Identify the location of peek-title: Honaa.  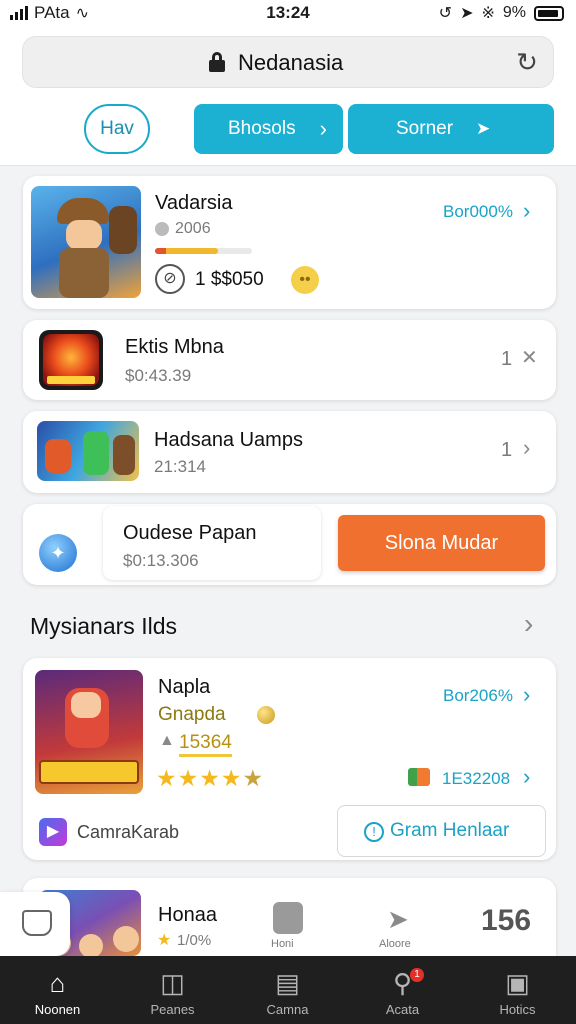
(187, 915).